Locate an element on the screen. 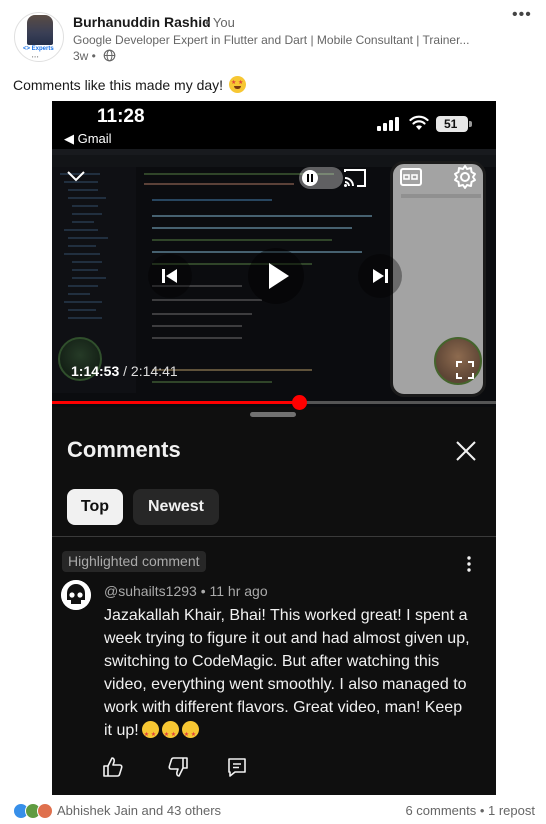  previous-button is located at coordinates (170, 276).